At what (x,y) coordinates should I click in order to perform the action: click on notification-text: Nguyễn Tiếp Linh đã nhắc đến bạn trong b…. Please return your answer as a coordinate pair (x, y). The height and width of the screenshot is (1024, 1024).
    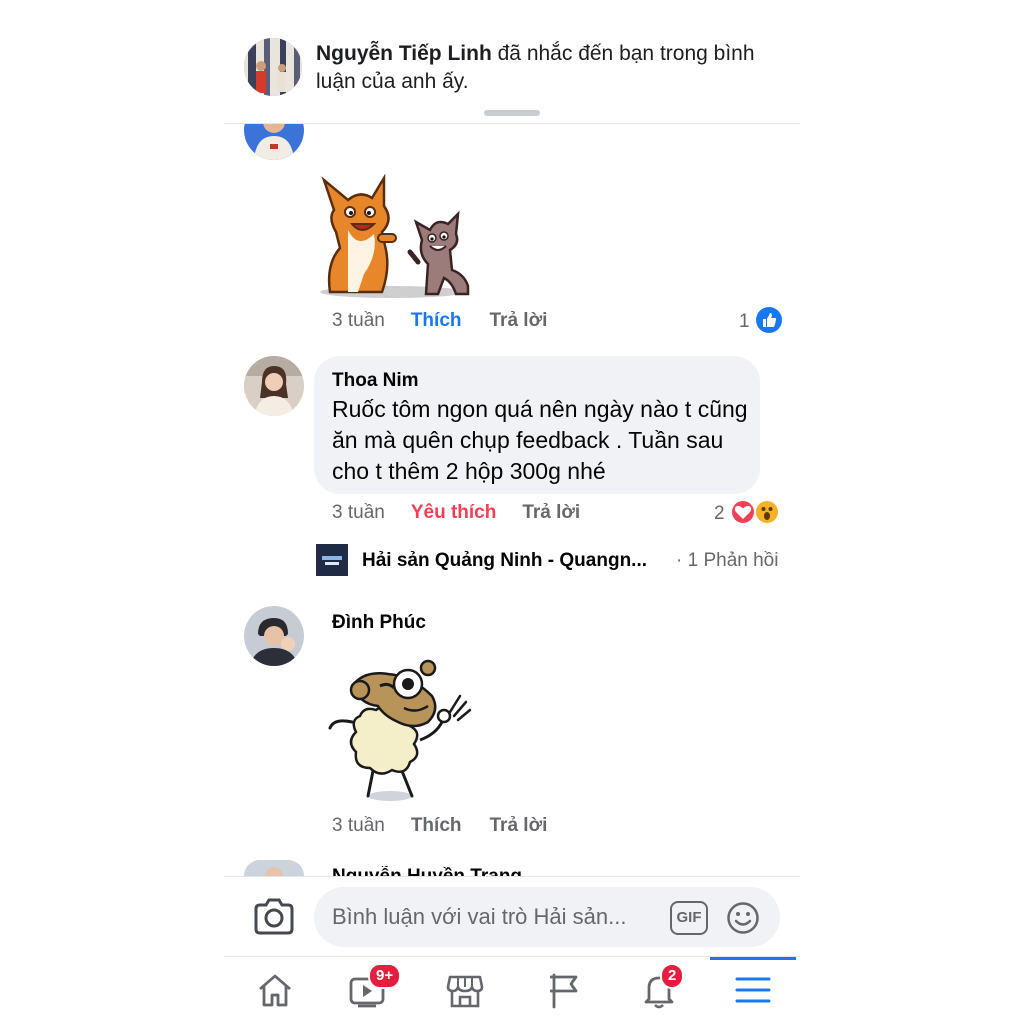
    Looking at the image, I should click on (551, 68).